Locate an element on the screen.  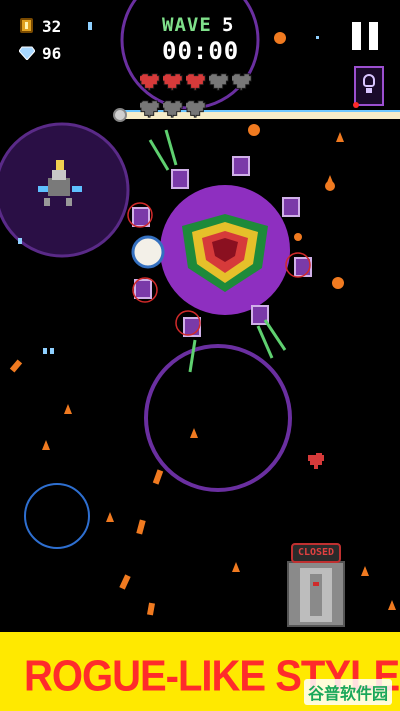
wave-ring-blue is located at coordinates (57, 516).